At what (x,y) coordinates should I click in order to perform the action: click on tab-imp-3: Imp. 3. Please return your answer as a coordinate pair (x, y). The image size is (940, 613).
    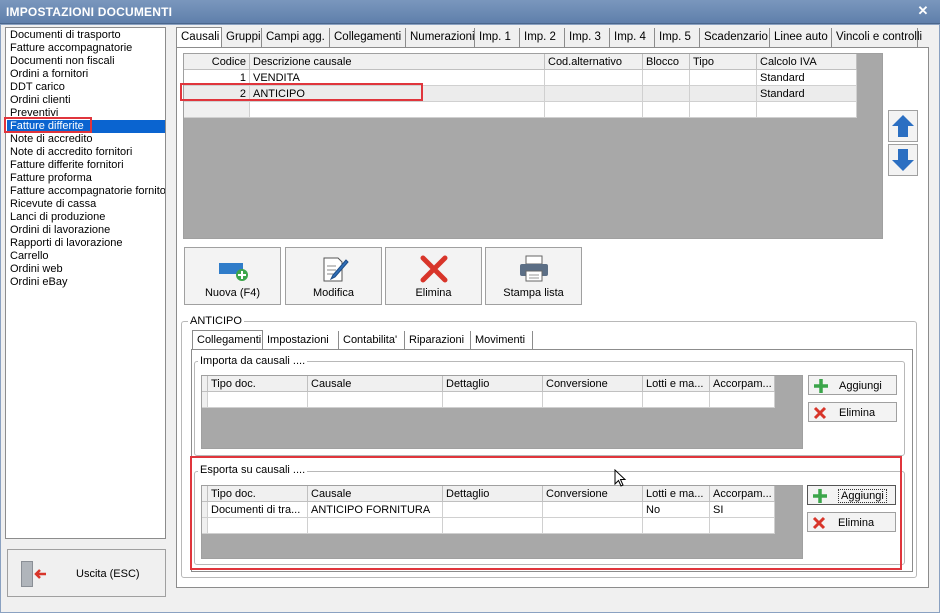
    Looking at the image, I should click on (587, 38).